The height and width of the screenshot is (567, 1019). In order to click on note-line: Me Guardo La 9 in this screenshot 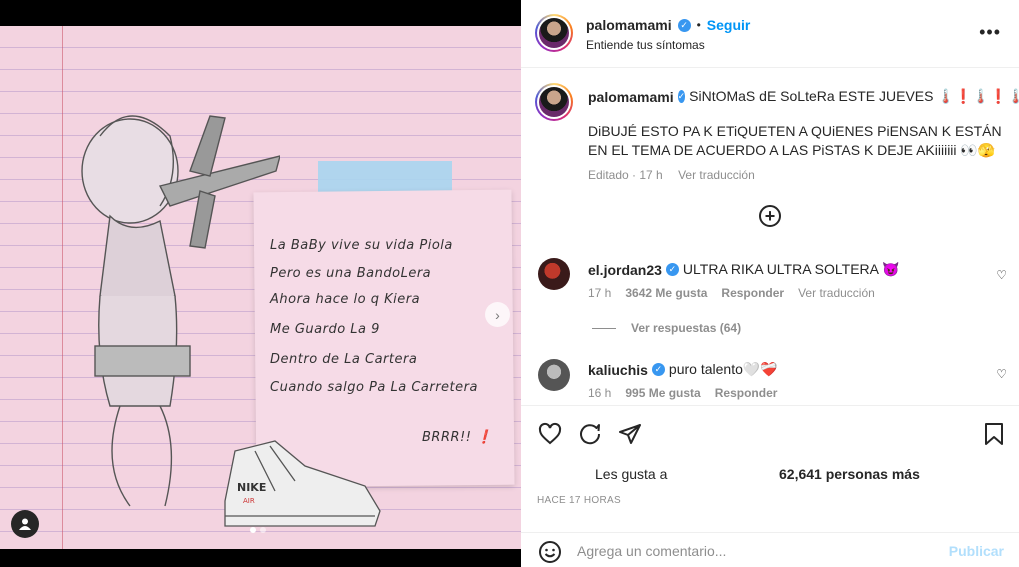, I will do `click(325, 329)`.